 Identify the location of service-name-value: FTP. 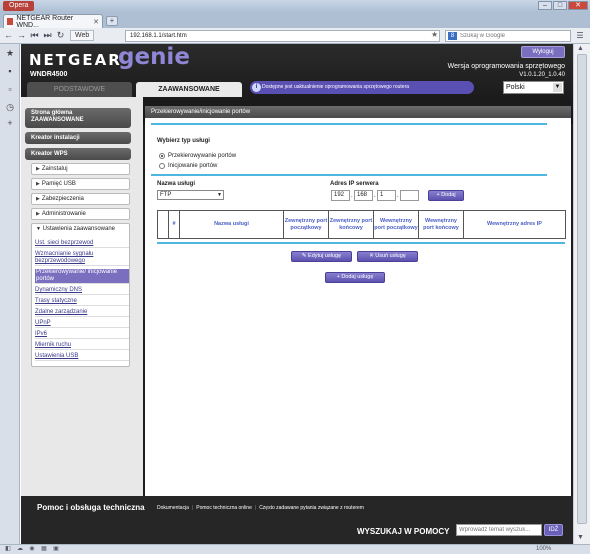
(166, 195).